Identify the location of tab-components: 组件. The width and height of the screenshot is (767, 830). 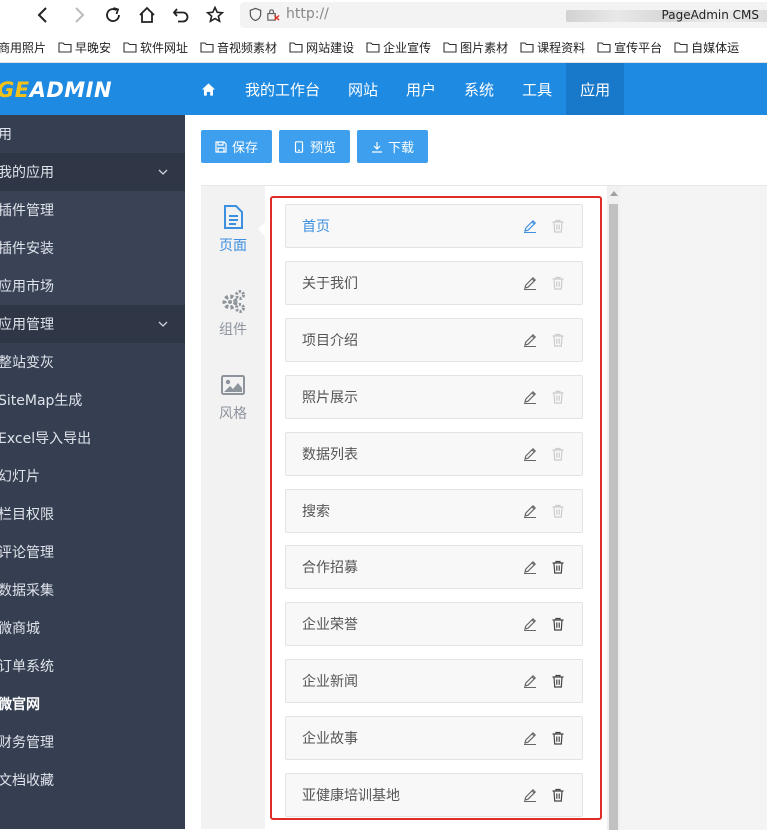
(233, 323).